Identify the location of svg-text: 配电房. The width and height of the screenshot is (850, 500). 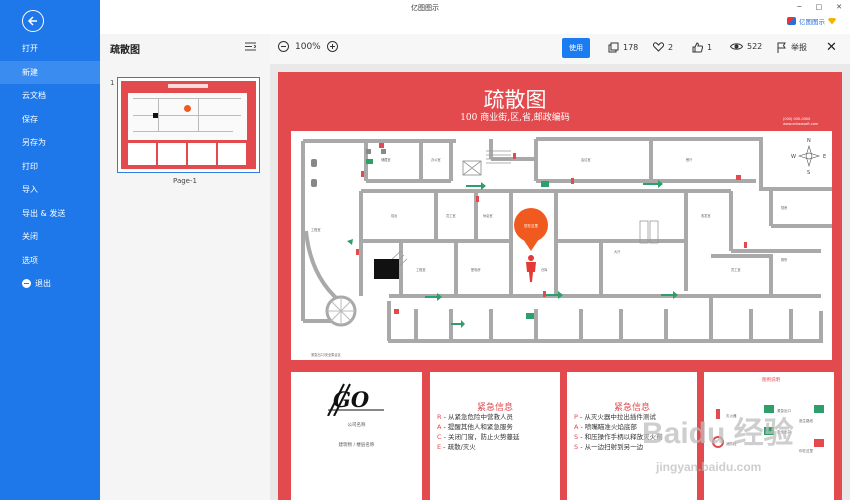
(476, 269).